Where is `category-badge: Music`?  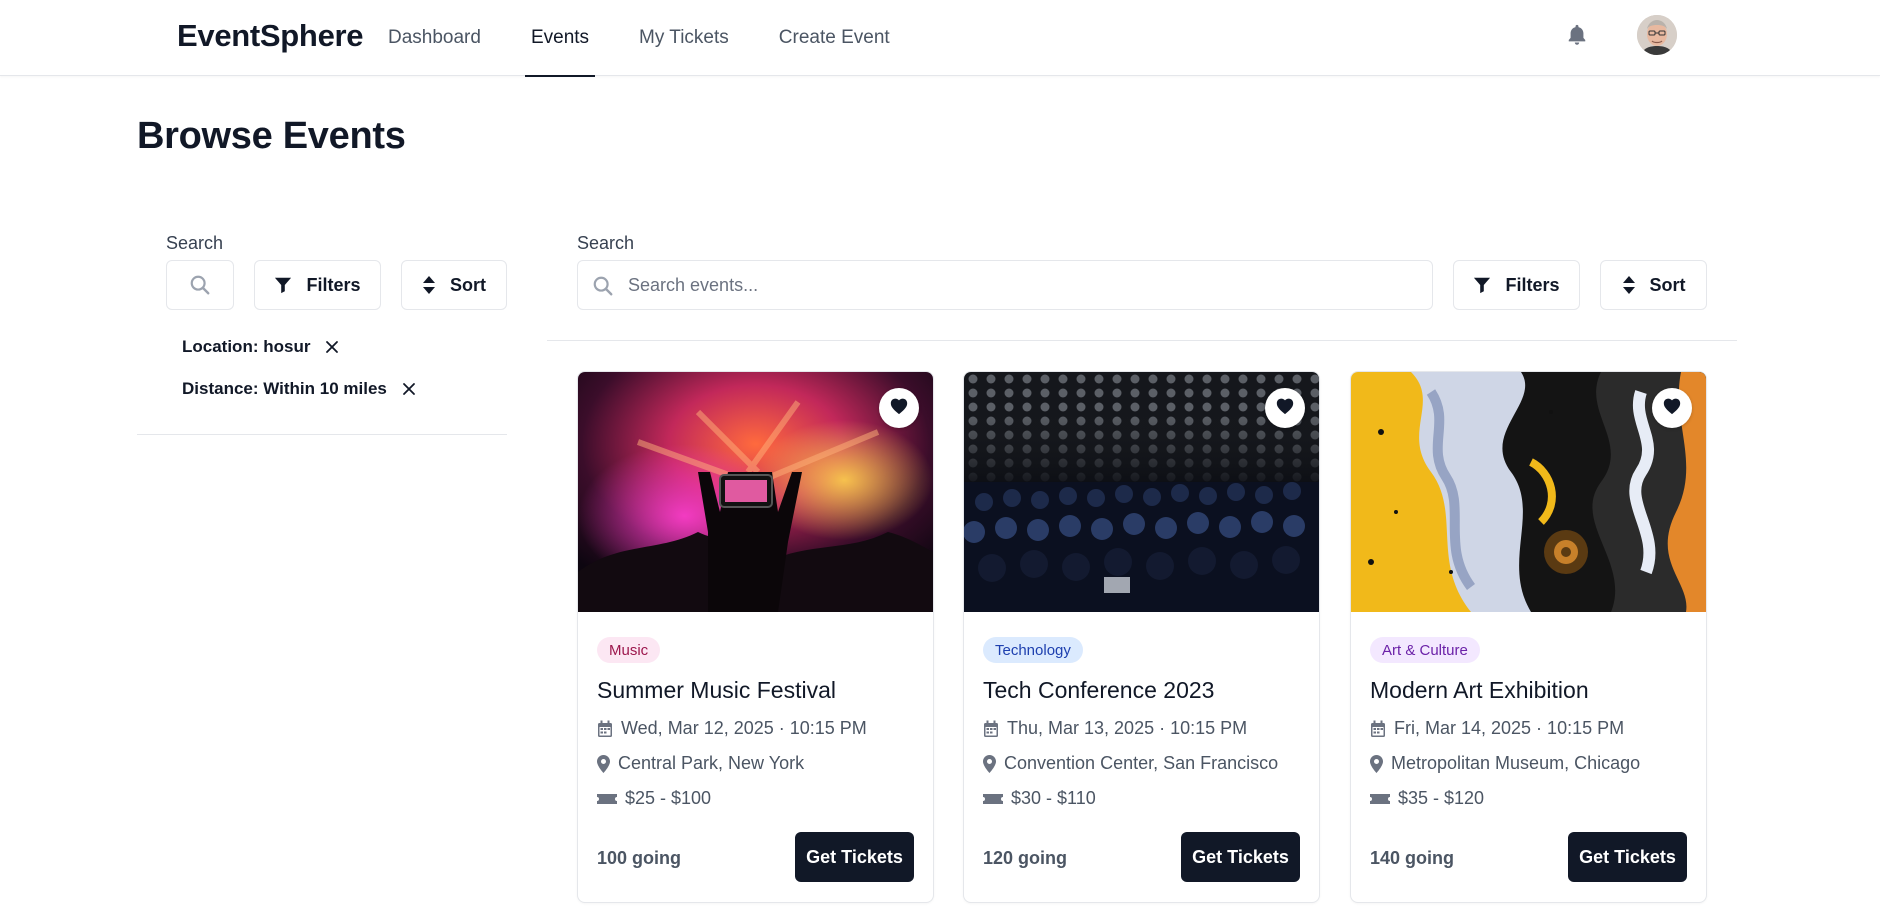
category-badge: Music is located at coordinates (629, 650).